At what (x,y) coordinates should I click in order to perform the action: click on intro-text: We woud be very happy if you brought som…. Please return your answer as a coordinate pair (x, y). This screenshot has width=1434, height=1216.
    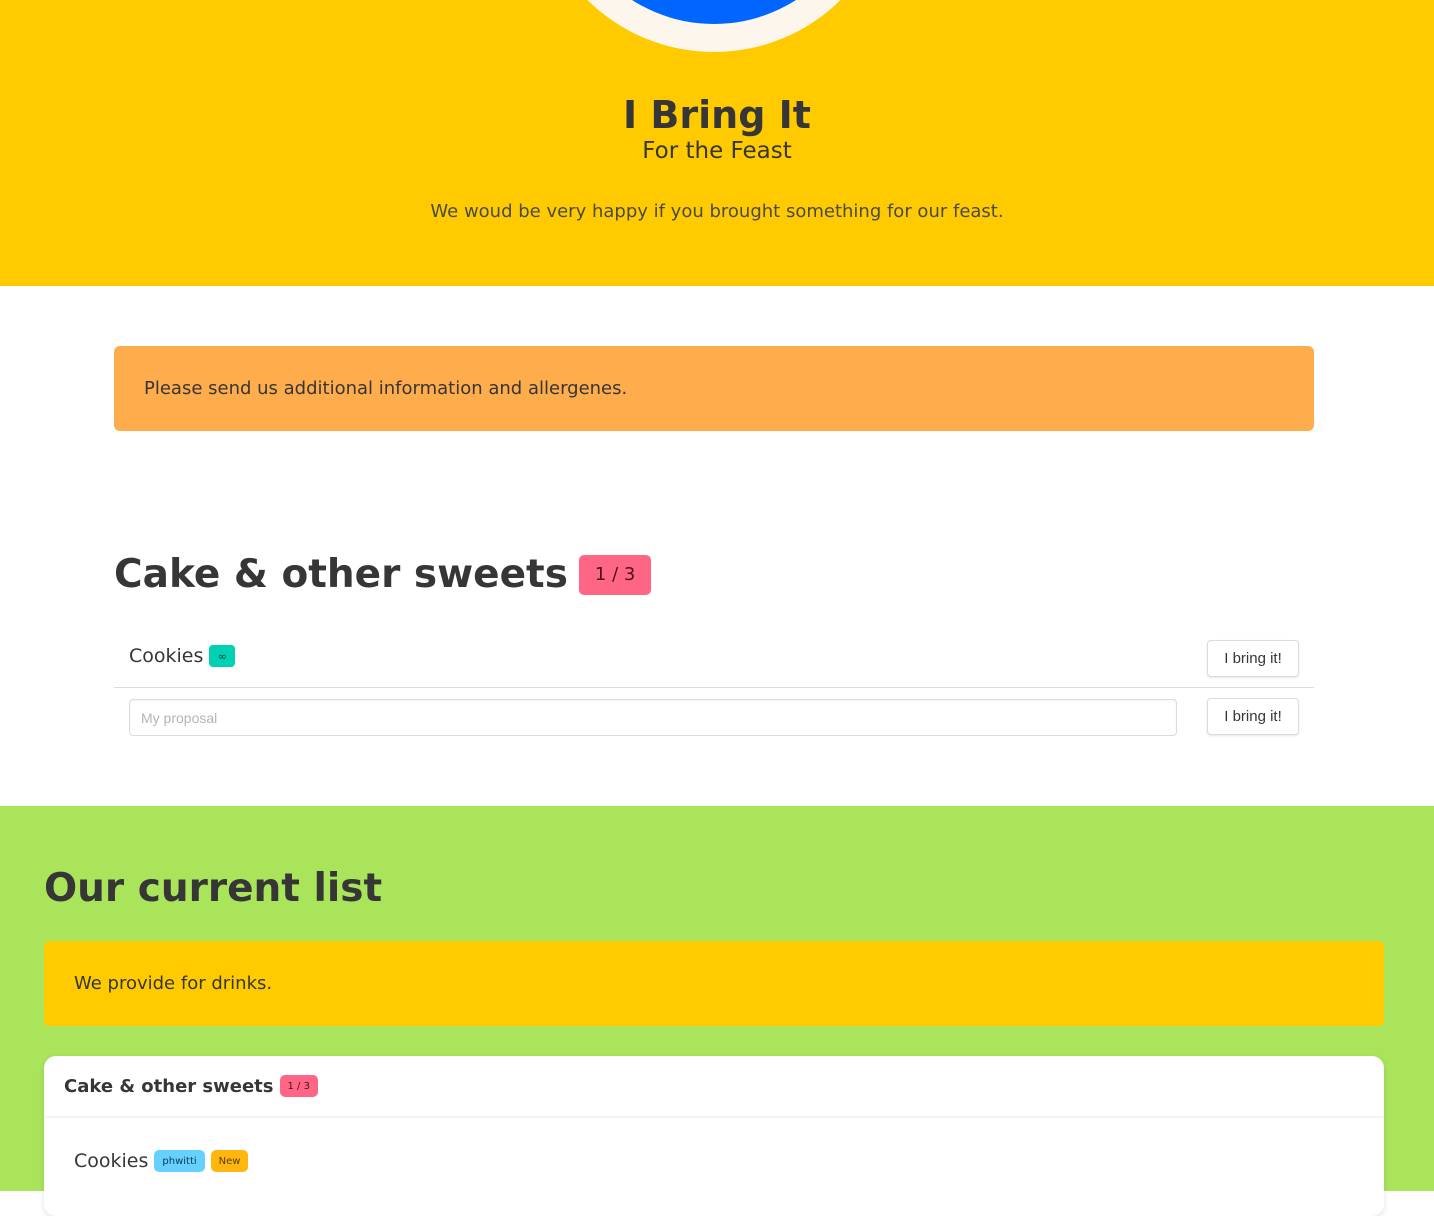
    Looking at the image, I should click on (717, 211).